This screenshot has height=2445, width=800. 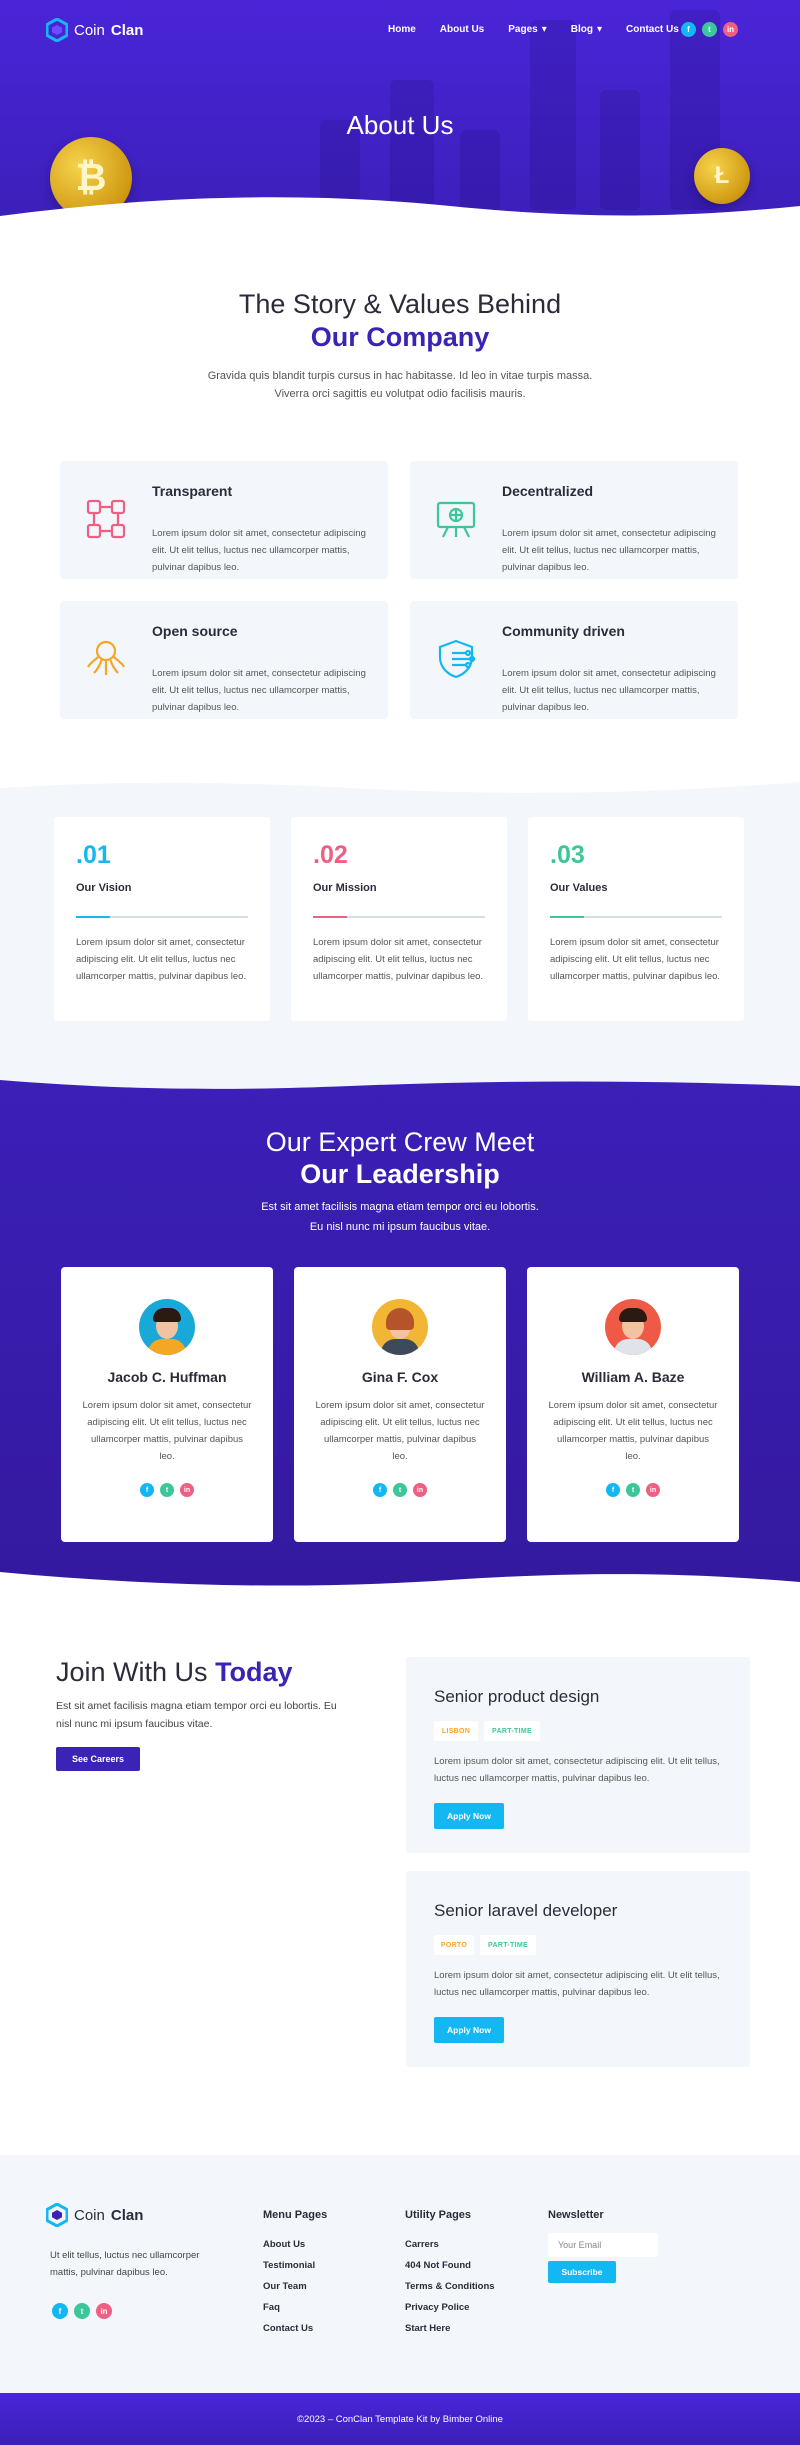 I want to click on subscribe-button: Subscribe, so click(x=582, y=2272).